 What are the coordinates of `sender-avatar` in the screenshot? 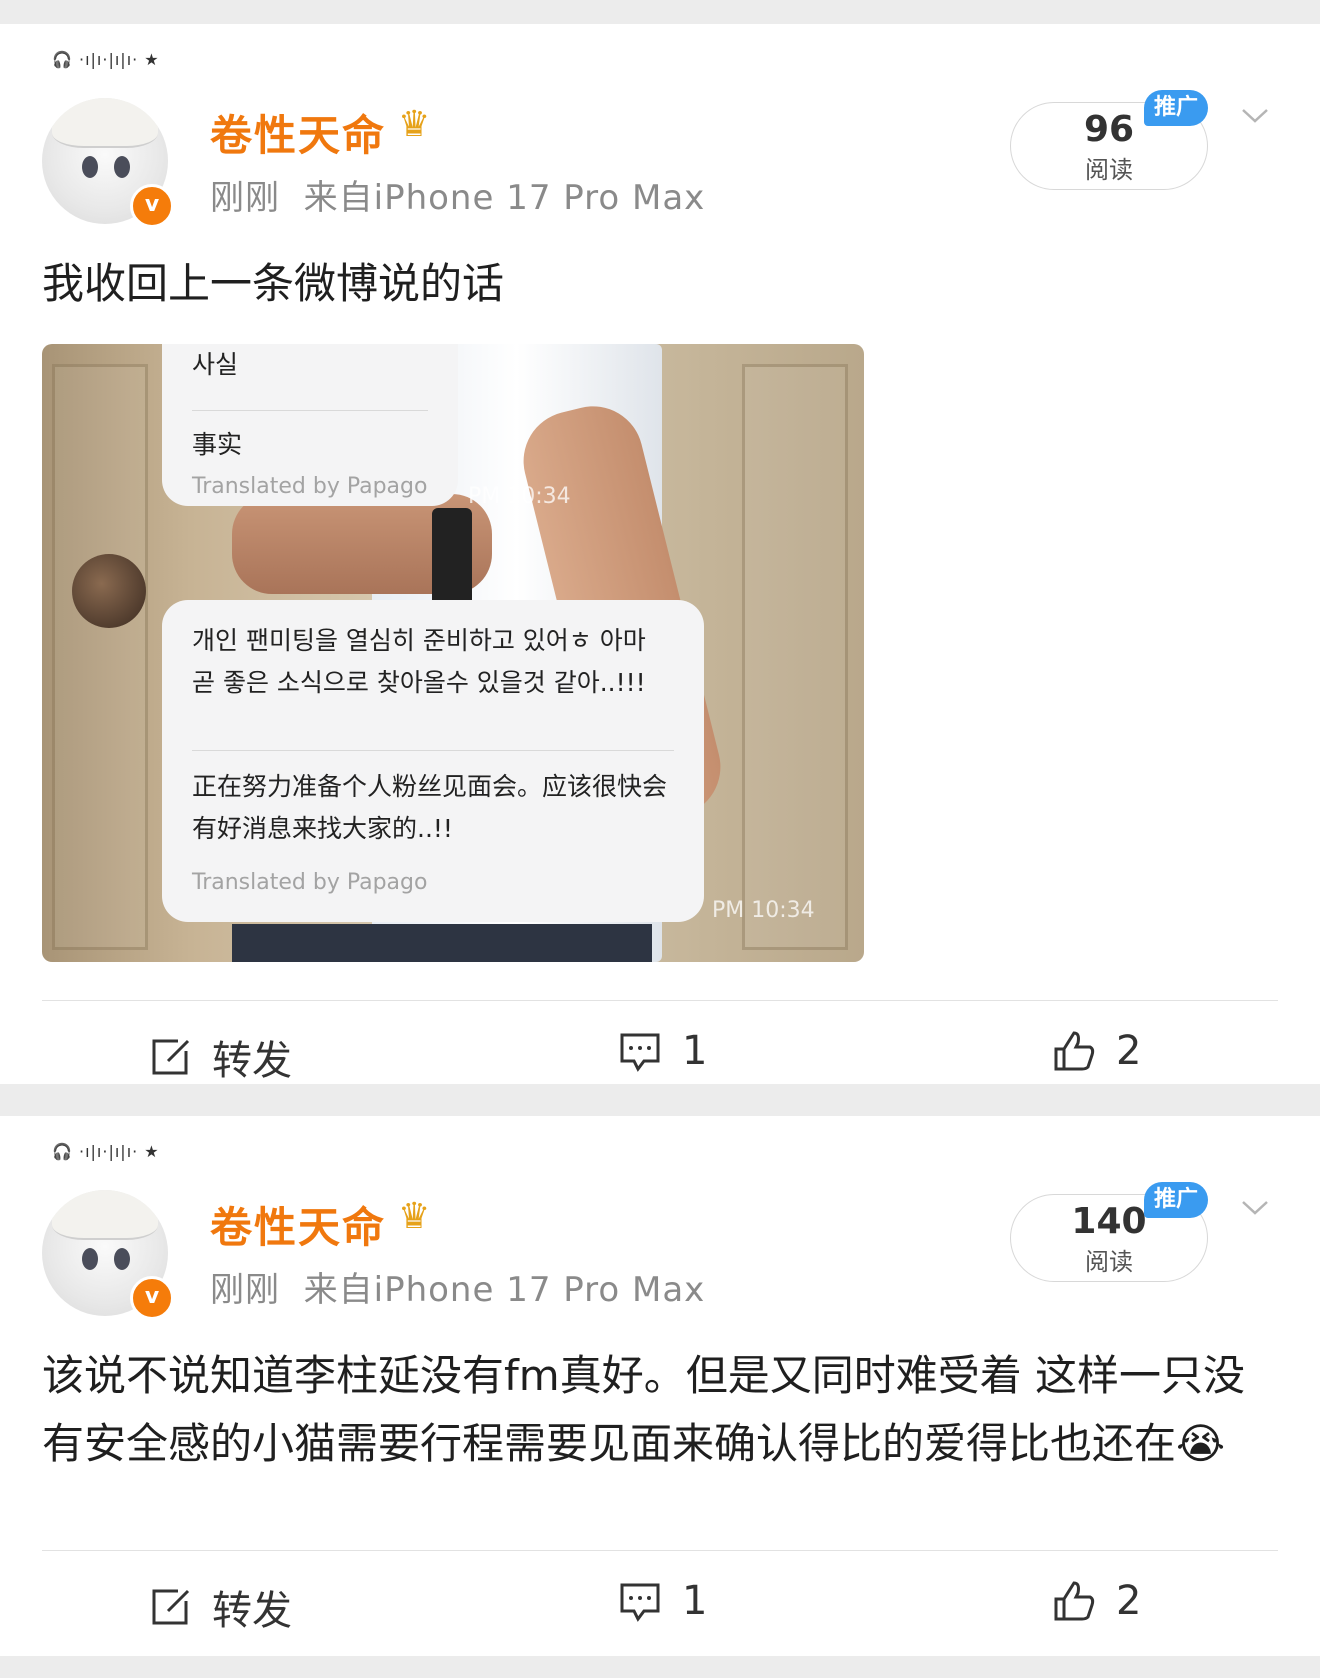 It's located at (109, 591).